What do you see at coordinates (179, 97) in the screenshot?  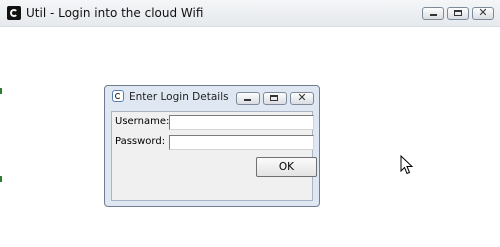 I see `dialog-title: Enter Login Details` at bounding box center [179, 97].